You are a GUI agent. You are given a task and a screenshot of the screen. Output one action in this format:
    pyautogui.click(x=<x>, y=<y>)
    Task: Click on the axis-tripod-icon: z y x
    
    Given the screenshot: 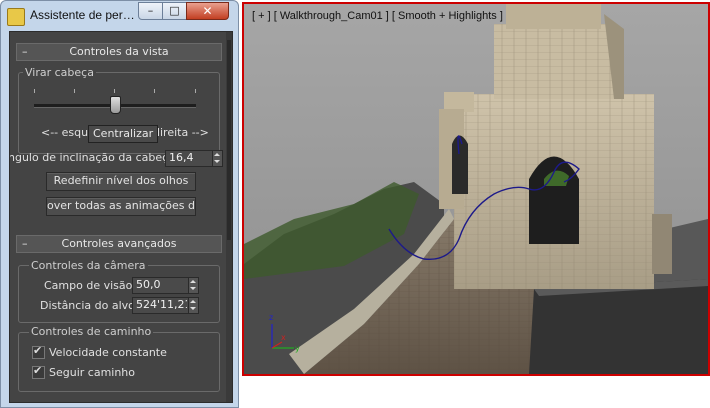 What is the action you would take?
    pyautogui.click(x=284, y=333)
    